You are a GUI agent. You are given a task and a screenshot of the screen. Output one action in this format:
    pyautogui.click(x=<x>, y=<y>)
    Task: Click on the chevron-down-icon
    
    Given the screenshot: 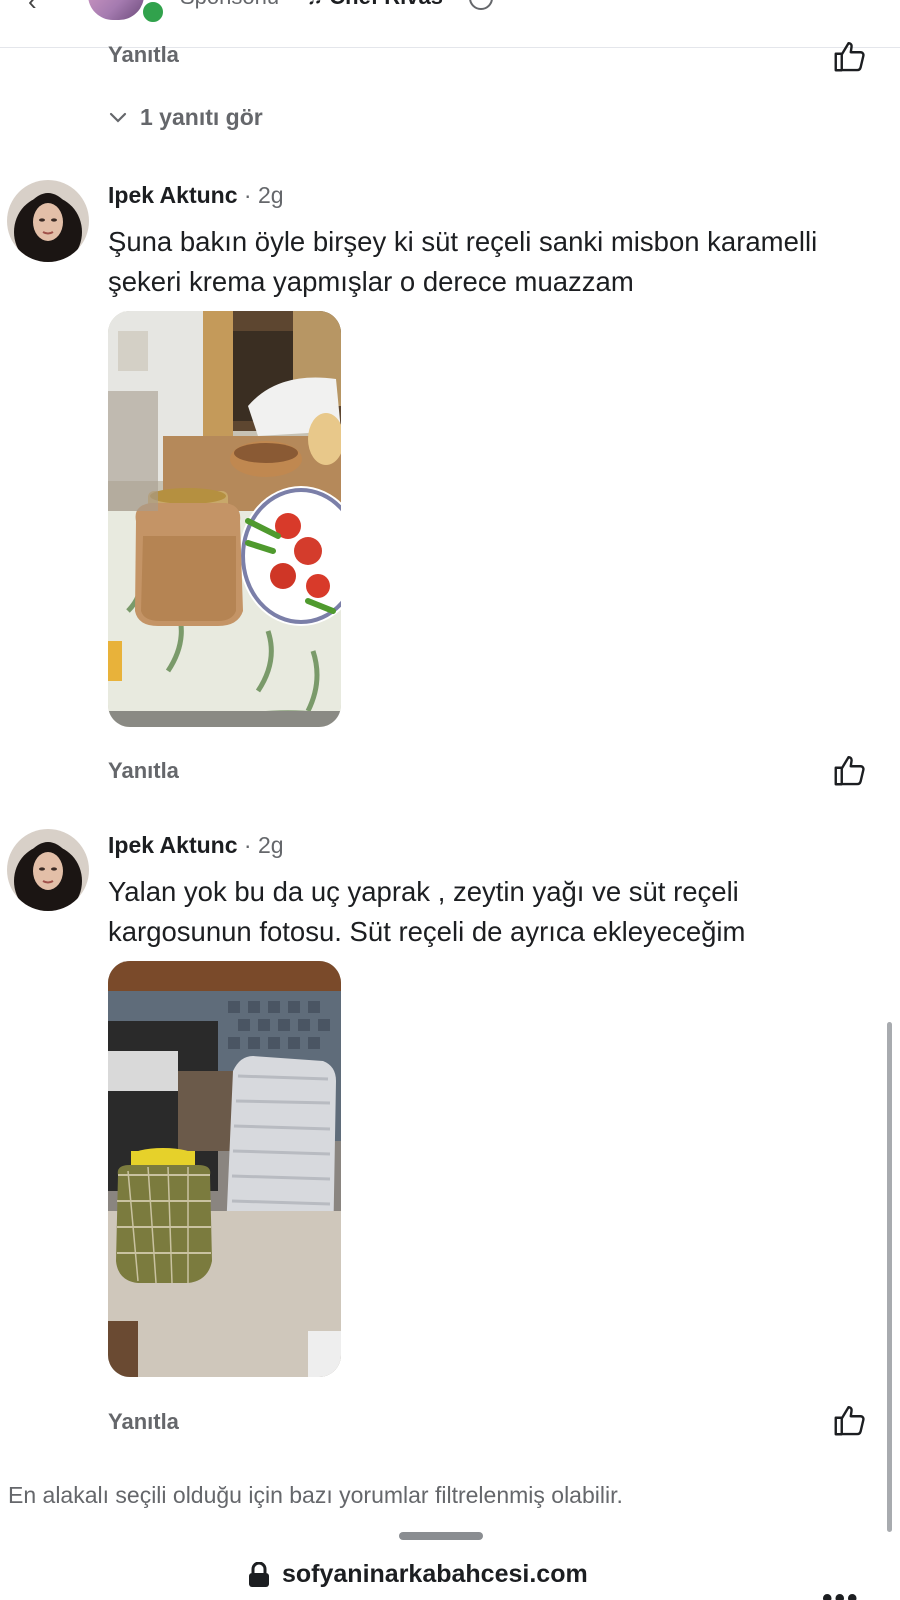 What is the action you would take?
    pyautogui.click(x=118, y=117)
    